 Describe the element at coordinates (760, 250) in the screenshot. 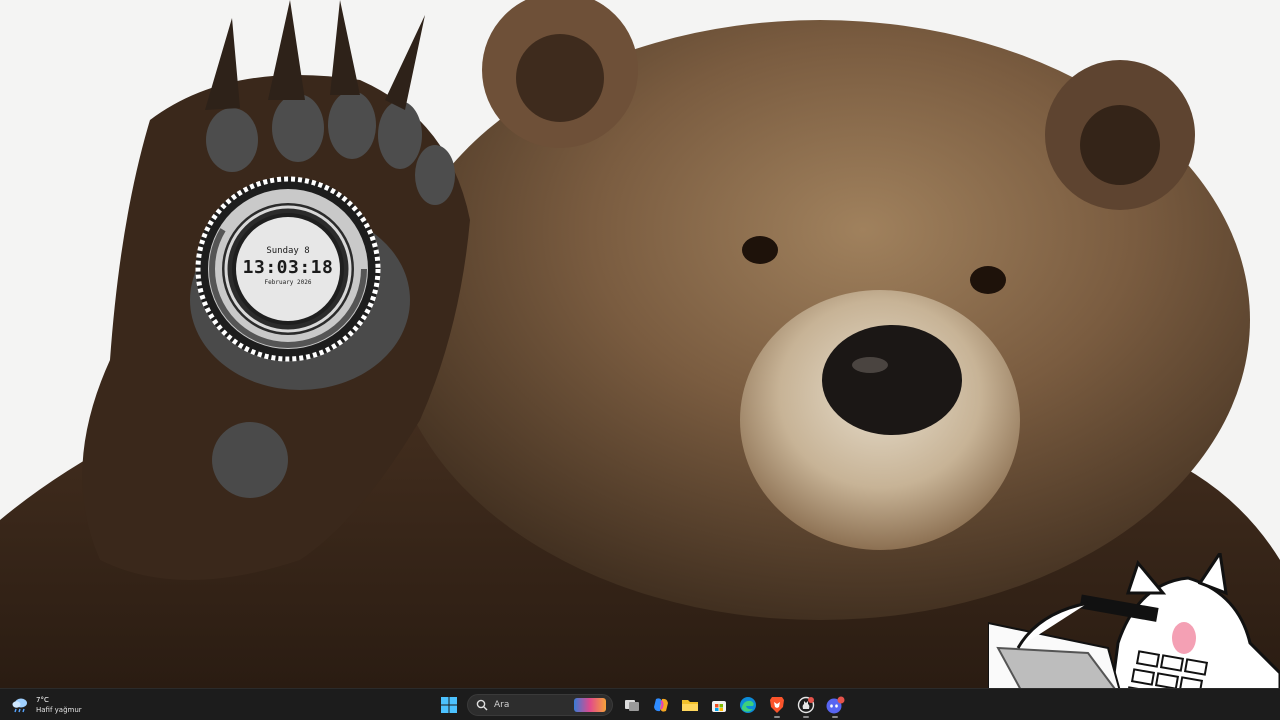

I see `bear-left-eye` at that location.